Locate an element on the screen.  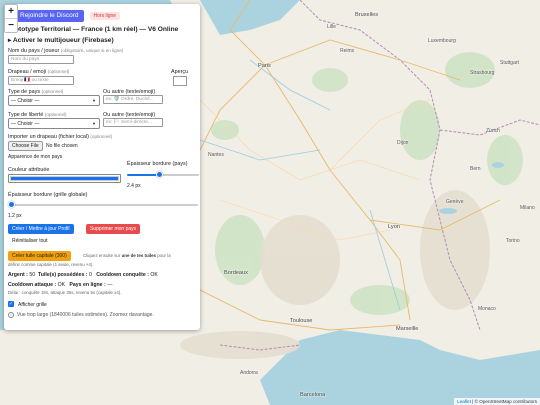
zoom-control: + − is located at coordinates (11, 18).